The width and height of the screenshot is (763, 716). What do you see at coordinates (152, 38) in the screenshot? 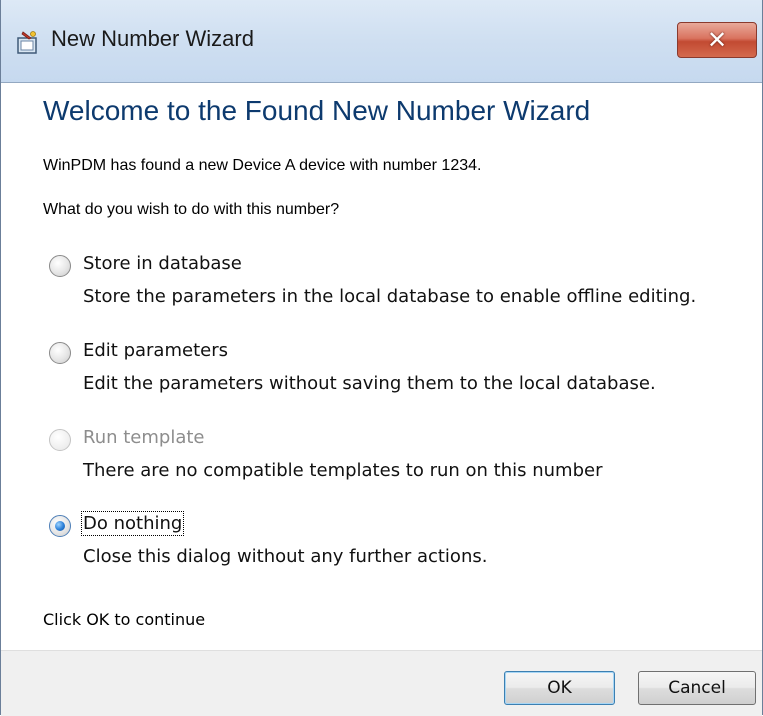
I see `window-title: New Number Wizard` at bounding box center [152, 38].